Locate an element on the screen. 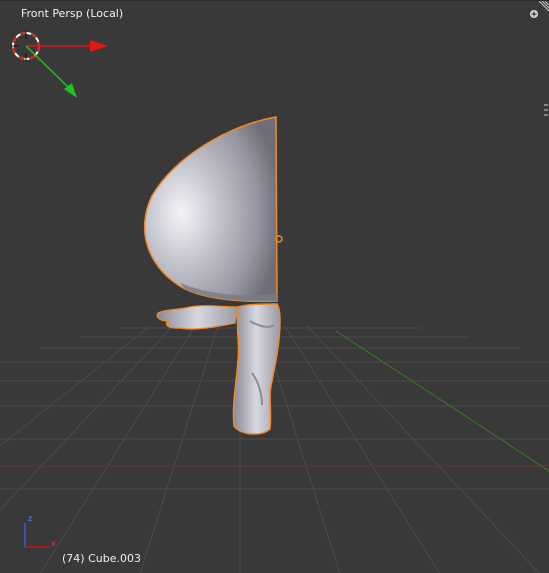 This screenshot has width=549, height=573. y-axis-line is located at coordinates (442, 401).